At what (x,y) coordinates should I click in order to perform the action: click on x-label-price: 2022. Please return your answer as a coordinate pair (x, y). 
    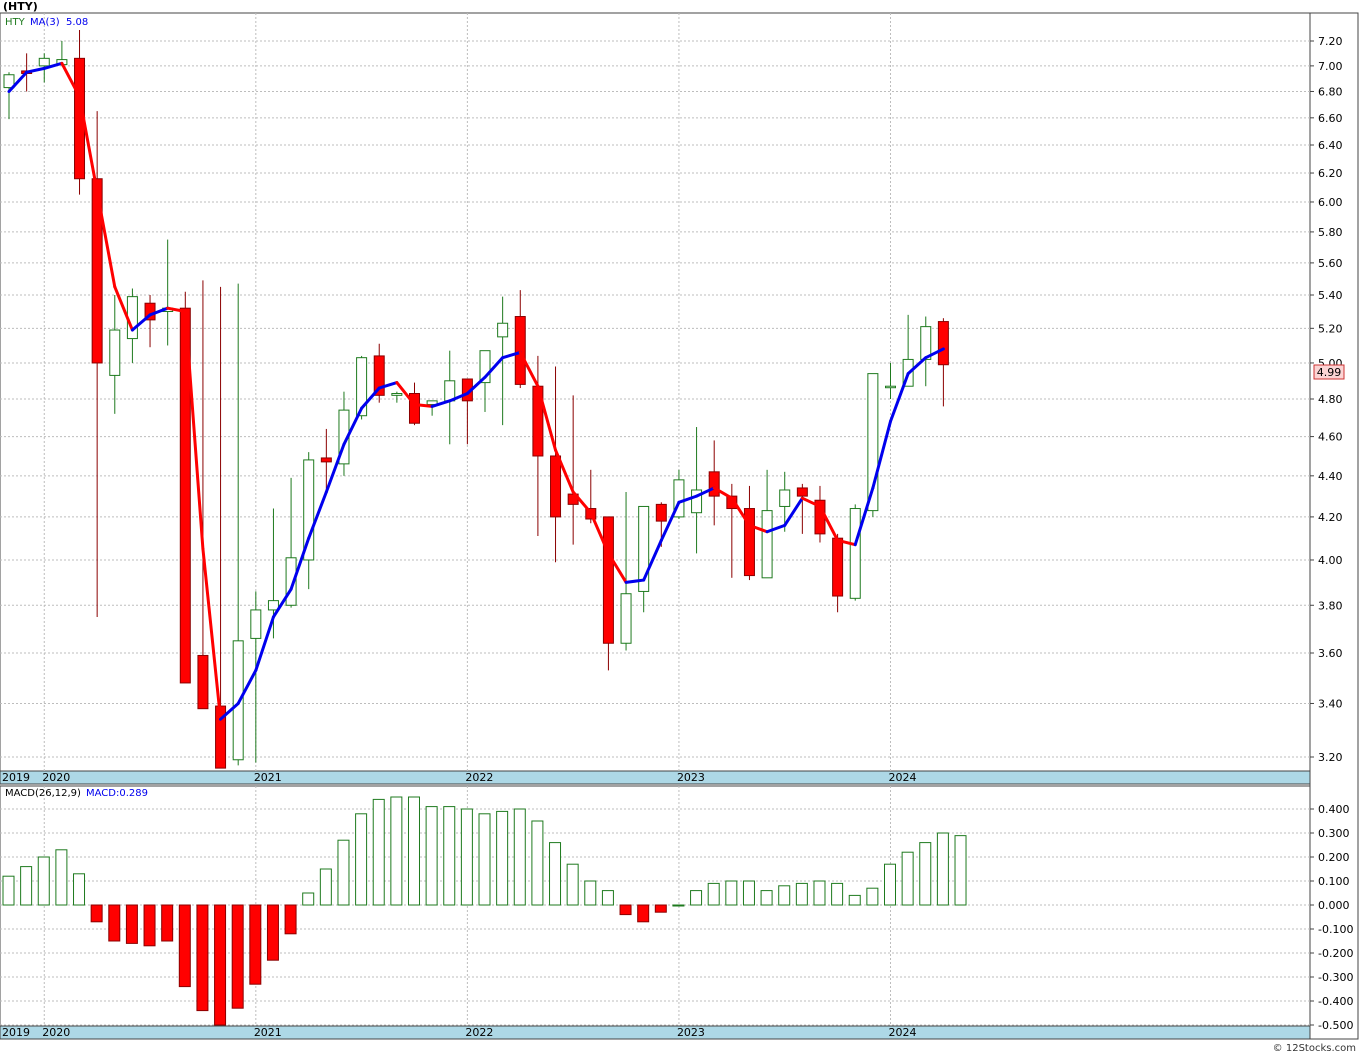
    Looking at the image, I should click on (479, 777).